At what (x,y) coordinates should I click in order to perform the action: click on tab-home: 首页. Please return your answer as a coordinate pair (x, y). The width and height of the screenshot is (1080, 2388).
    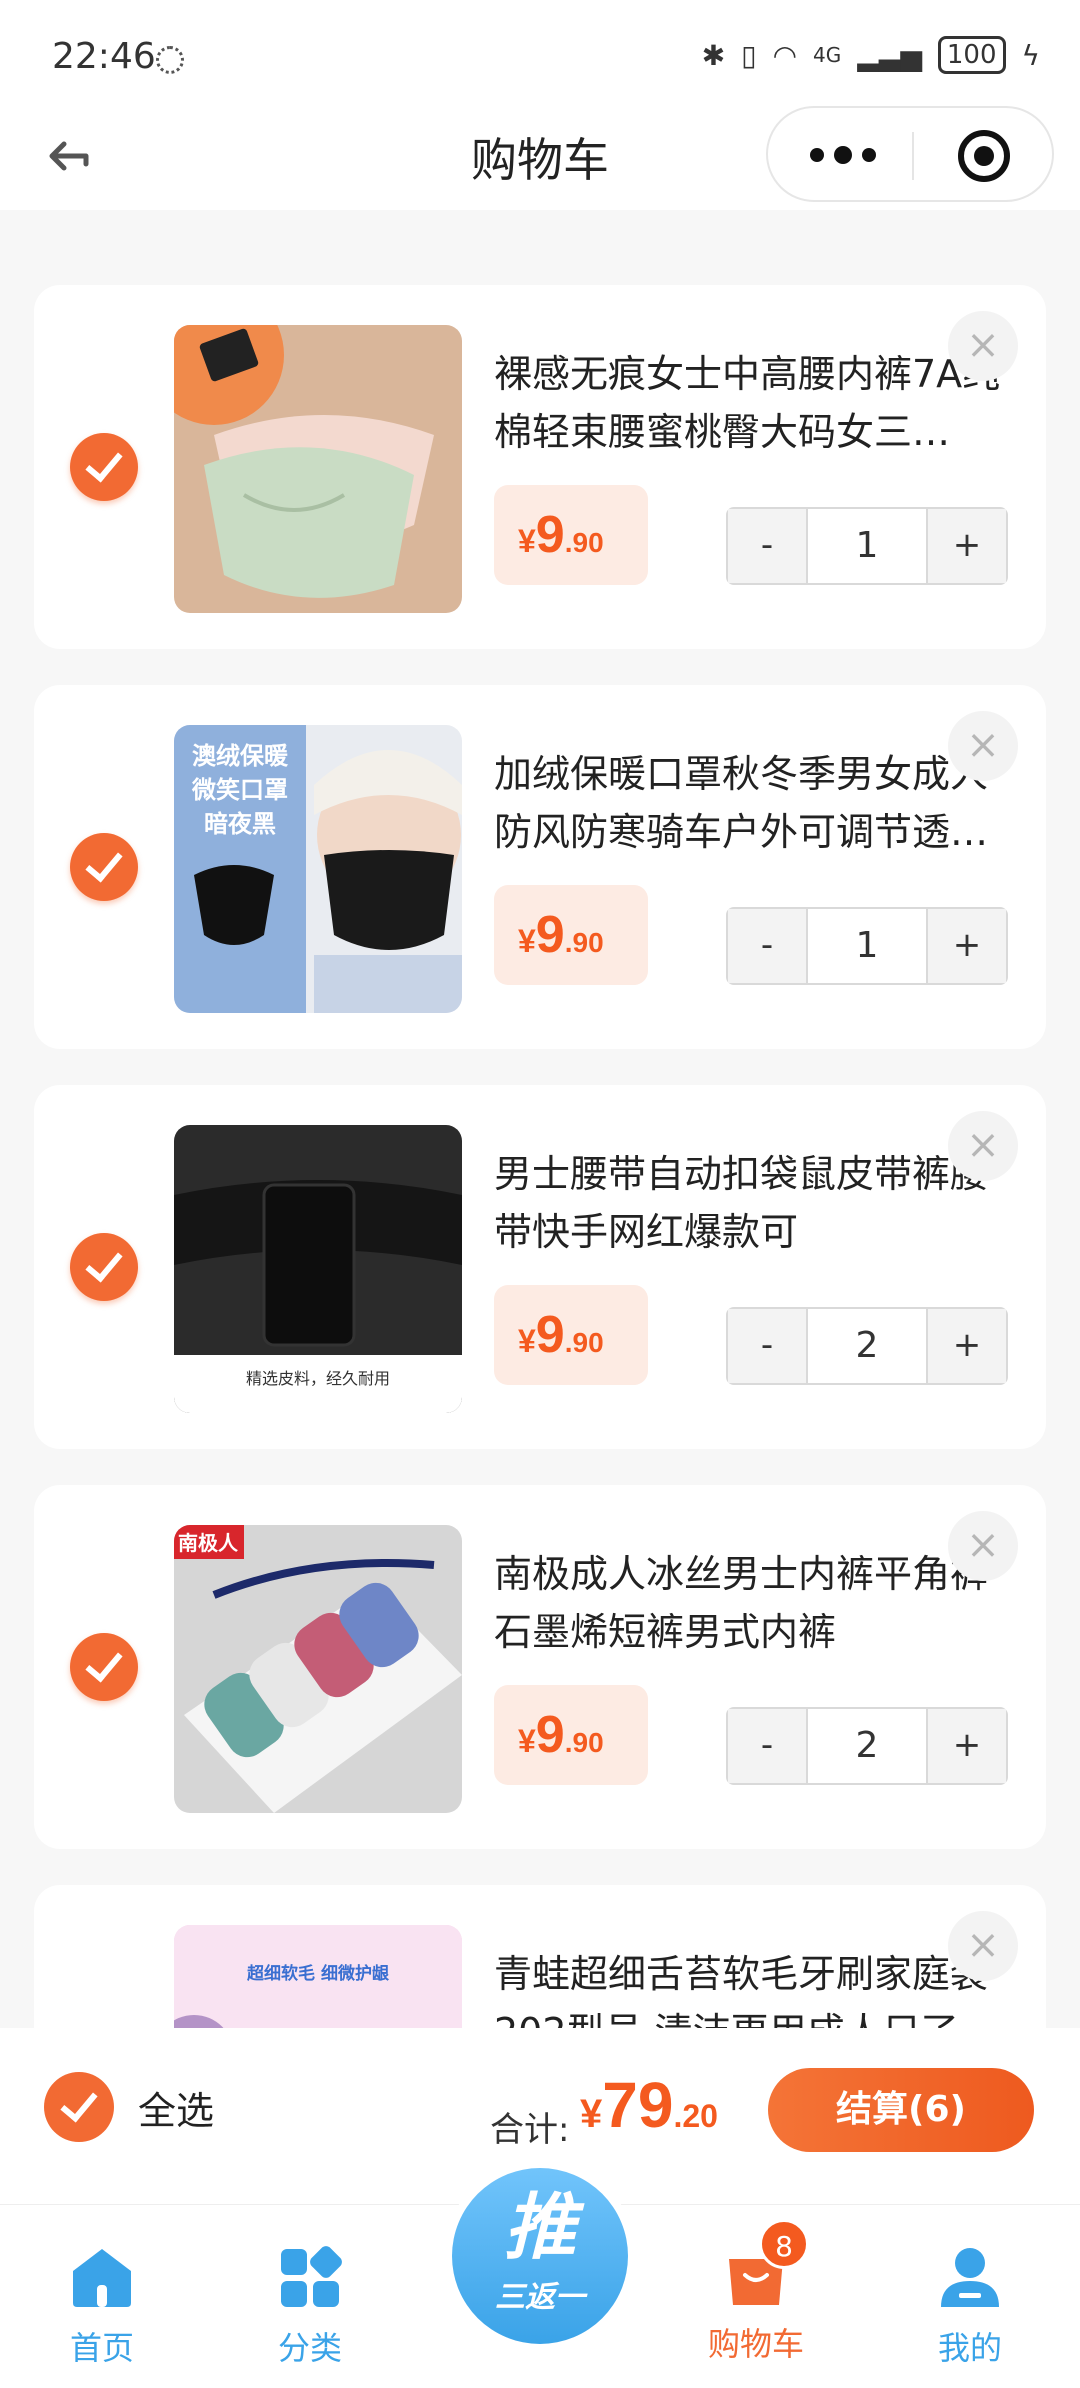
    Looking at the image, I should click on (102, 2307).